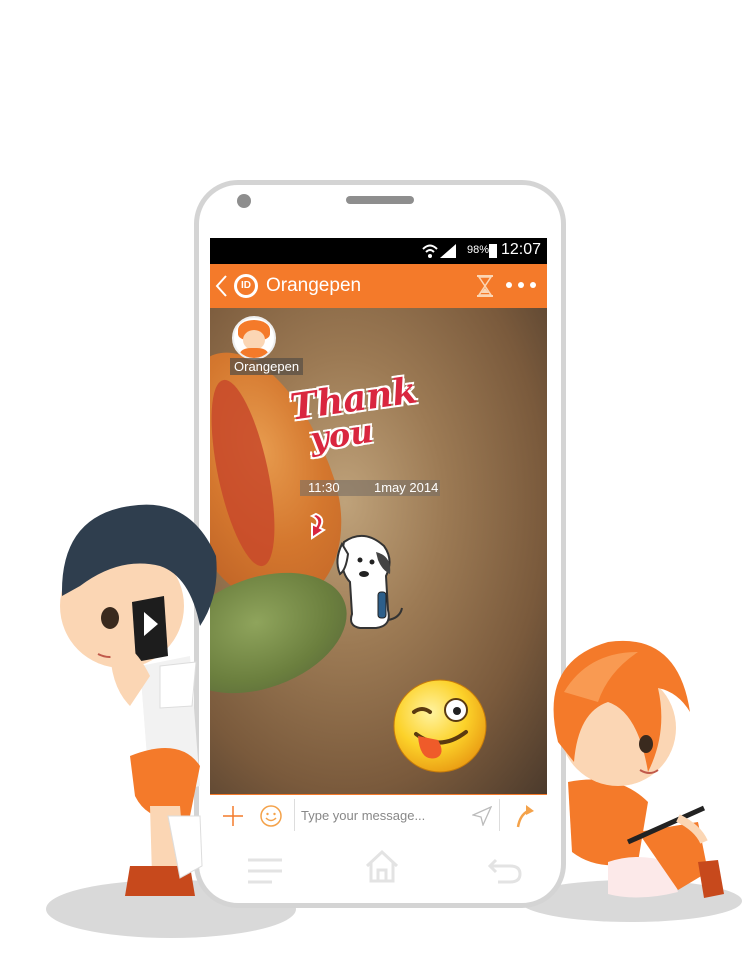 The image size is (746, 964). I want to click on boy-character-illustration, so click(138, 700).